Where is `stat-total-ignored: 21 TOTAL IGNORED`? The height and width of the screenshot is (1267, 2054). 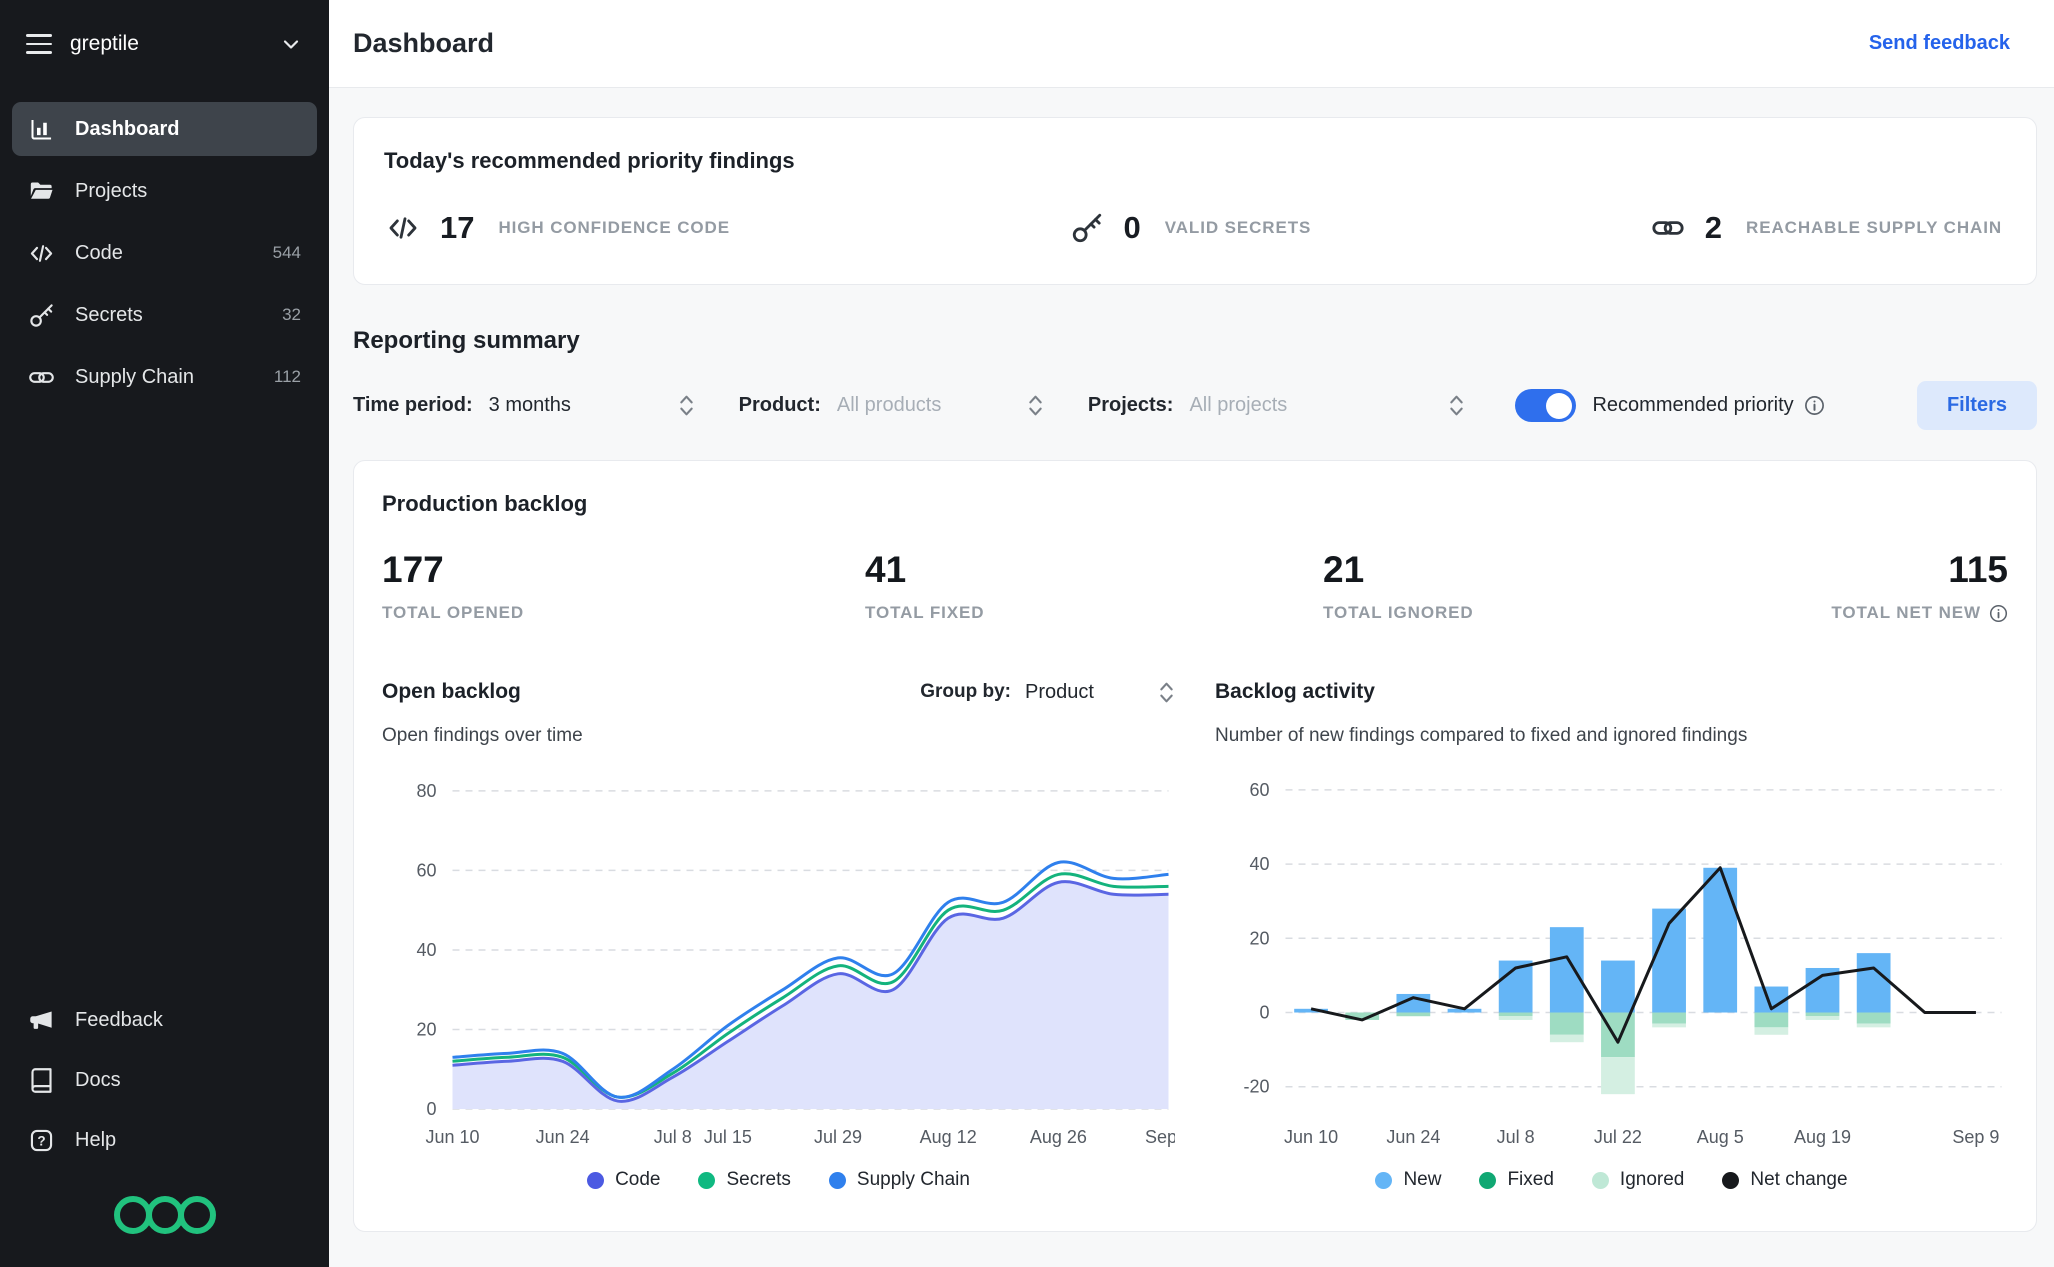
stat-total-ignored: 21 TOTAL IGNORED is located at coordinates (1577, 586).